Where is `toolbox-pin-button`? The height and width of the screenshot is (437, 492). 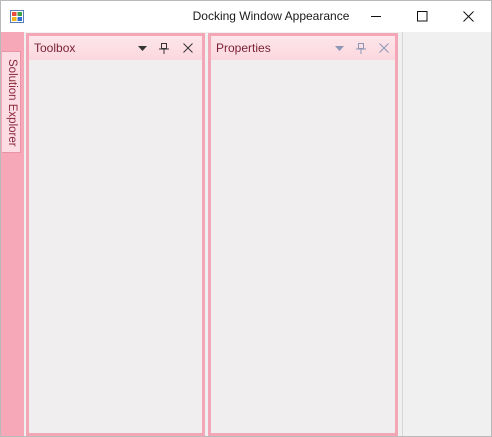
toolbox-pin-button is located at coordinates (164, 48).